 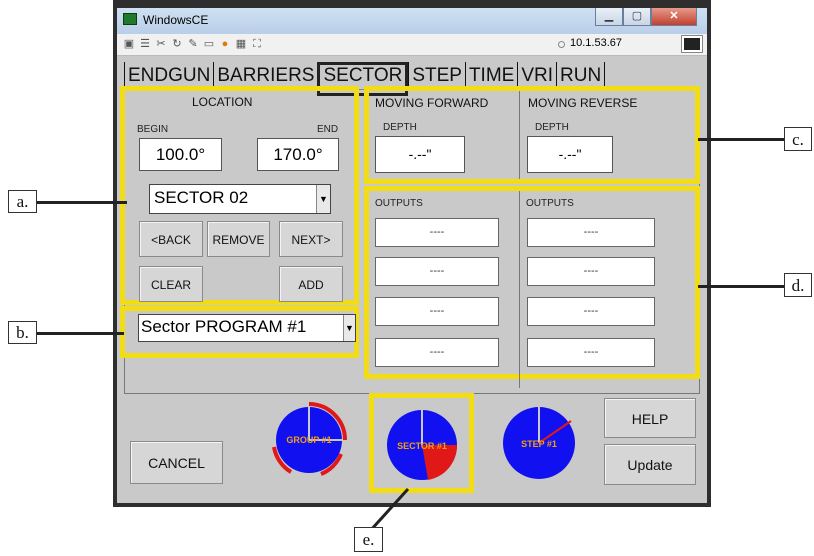 What do you see at coordinates (238, 239) in the screenshot?
I see `remove-button: REMOVE` at bounding box center [238, 239].